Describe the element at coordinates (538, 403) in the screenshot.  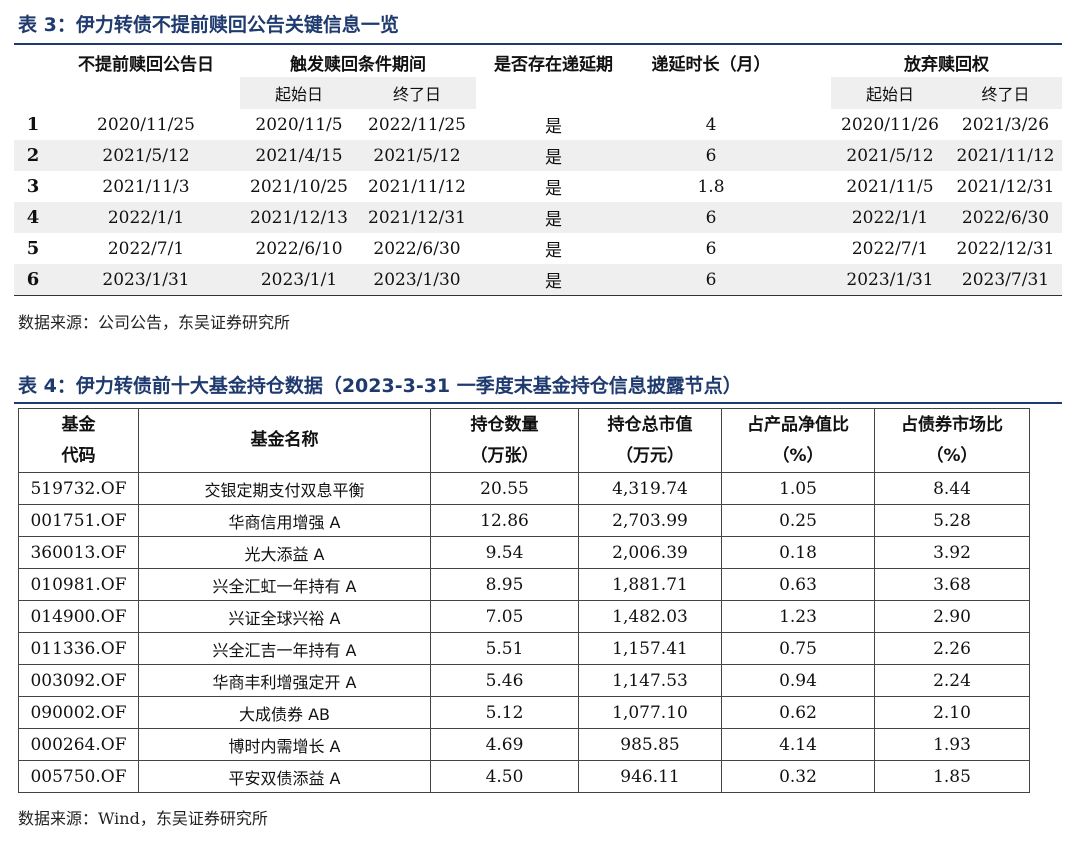
I see `table4-title-rule` at that location.